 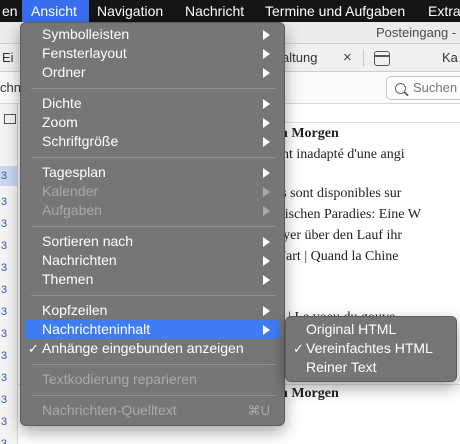 What do you see at coordinates (152, 241) in the screenshot?
I see `menu-item-sort-by: Sortieren nach` at bounding box center [152, 241].